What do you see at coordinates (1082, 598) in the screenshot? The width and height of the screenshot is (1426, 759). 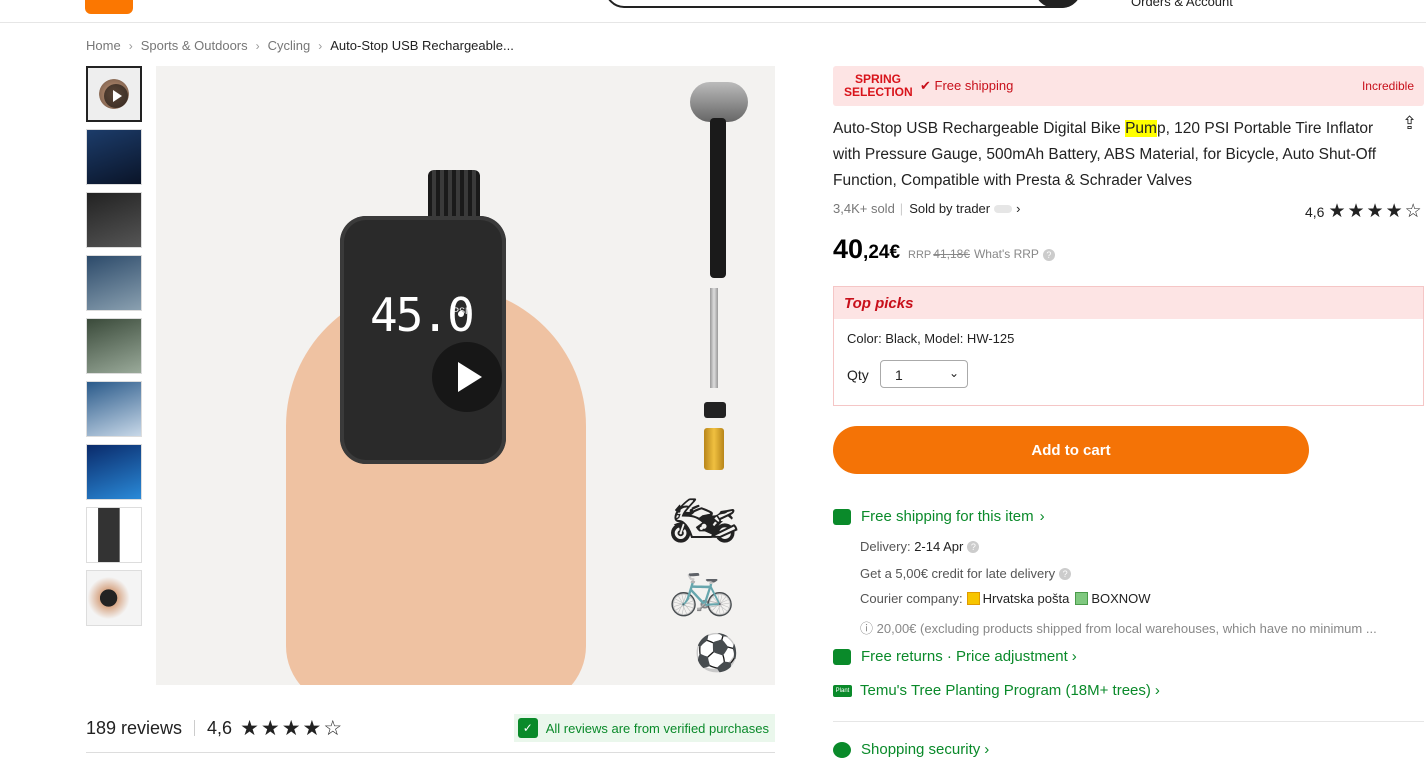 I see `boxnow-logo` at bounding box center [1082, 598].